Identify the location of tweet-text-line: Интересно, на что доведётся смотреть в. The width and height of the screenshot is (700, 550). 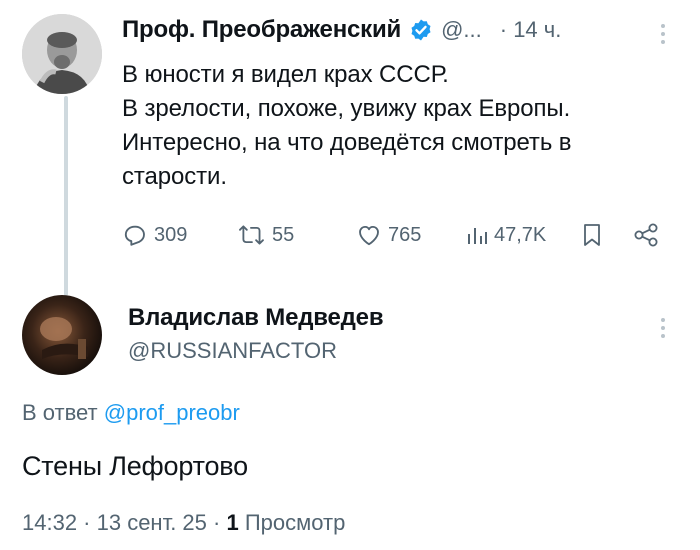
(347, 142).